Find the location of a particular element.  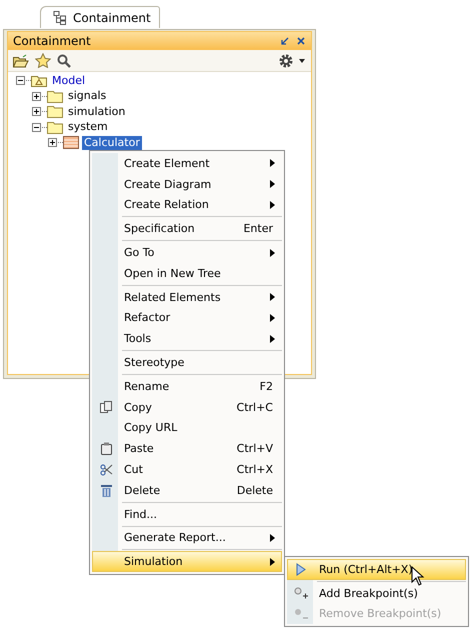

tree-structure-icon is located at coordinates (60, 17).